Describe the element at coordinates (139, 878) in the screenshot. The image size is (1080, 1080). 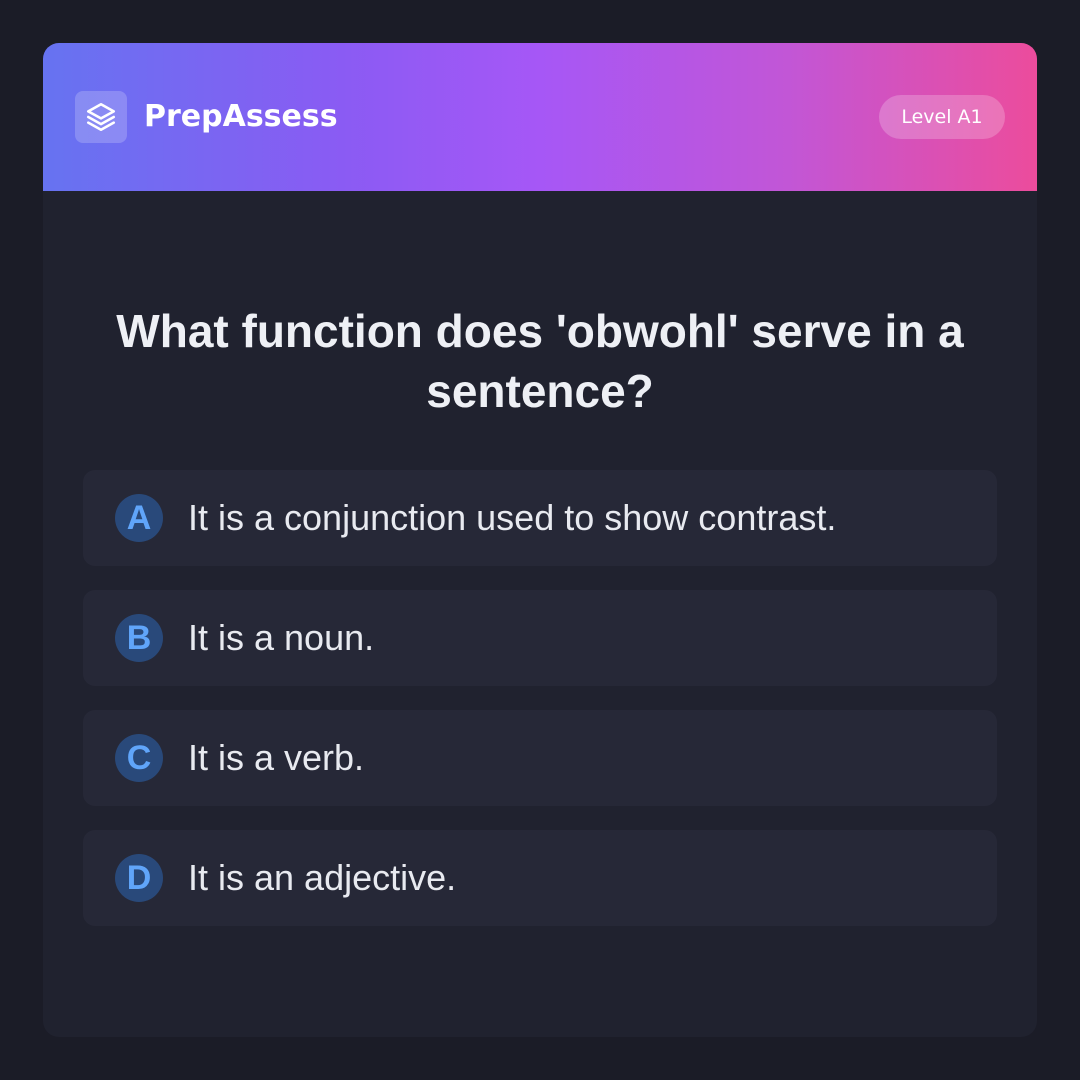
I see `option-letter-badge: D` at that location.